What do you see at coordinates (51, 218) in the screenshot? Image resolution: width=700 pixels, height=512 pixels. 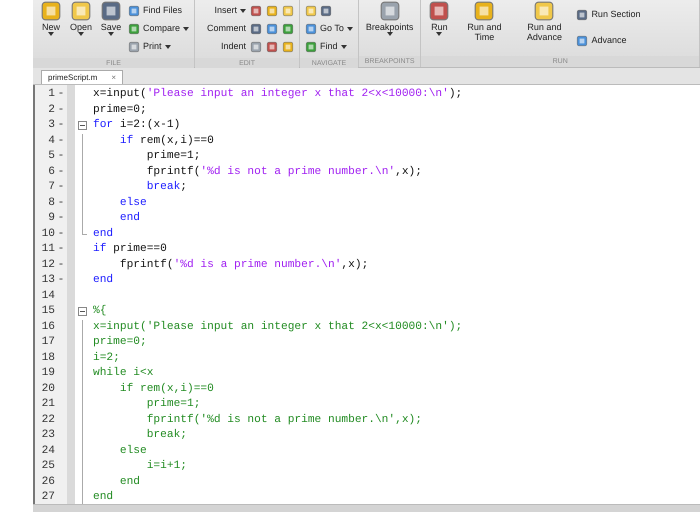 I see `line-number: 9` at bounding box center [51, 218].